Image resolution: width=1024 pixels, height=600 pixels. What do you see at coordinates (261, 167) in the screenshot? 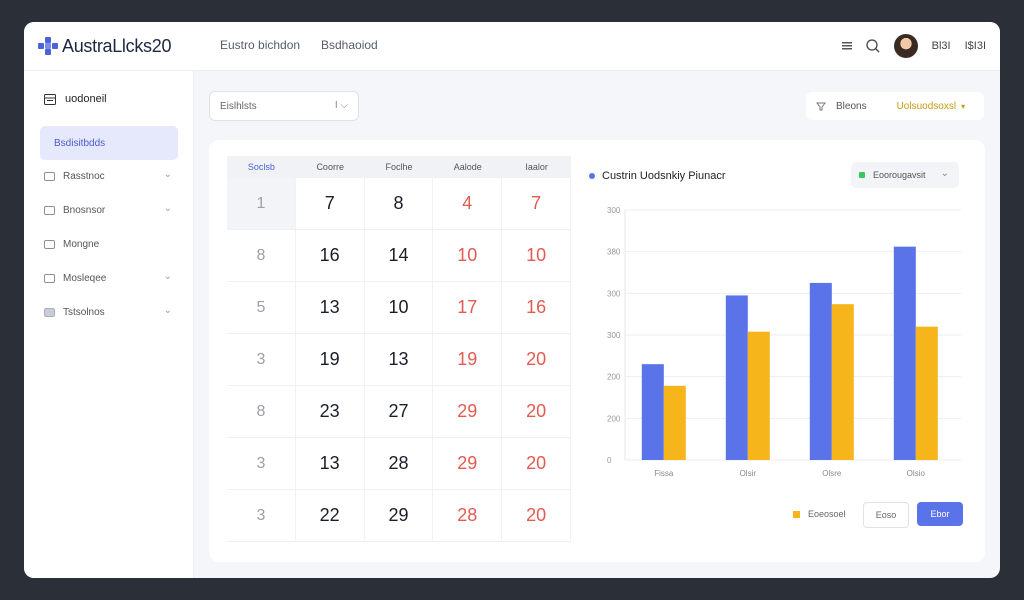
I see `calendar-column-header: Soclsb` at bounding box center [261, 167].